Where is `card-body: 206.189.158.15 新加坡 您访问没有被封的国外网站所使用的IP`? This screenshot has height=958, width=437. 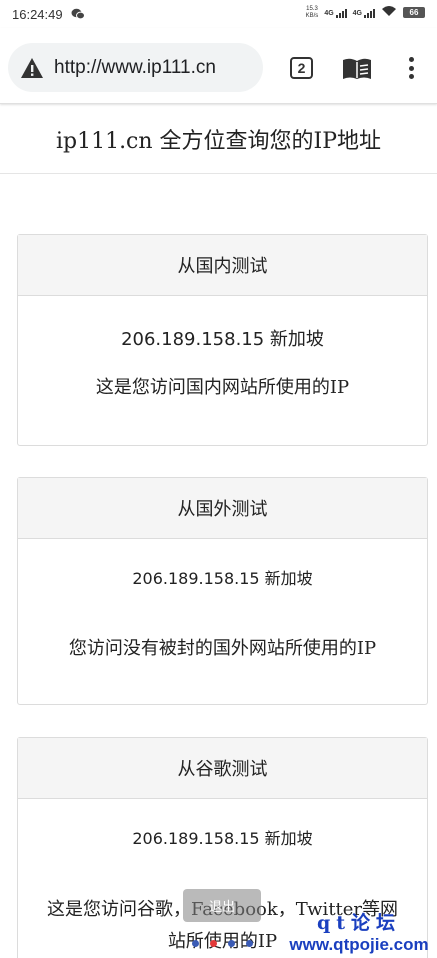 card-body: 206.189.158.15 新加坡 您访问没有被封的国外网站所使用的IP is located at coordinates (222, 612).